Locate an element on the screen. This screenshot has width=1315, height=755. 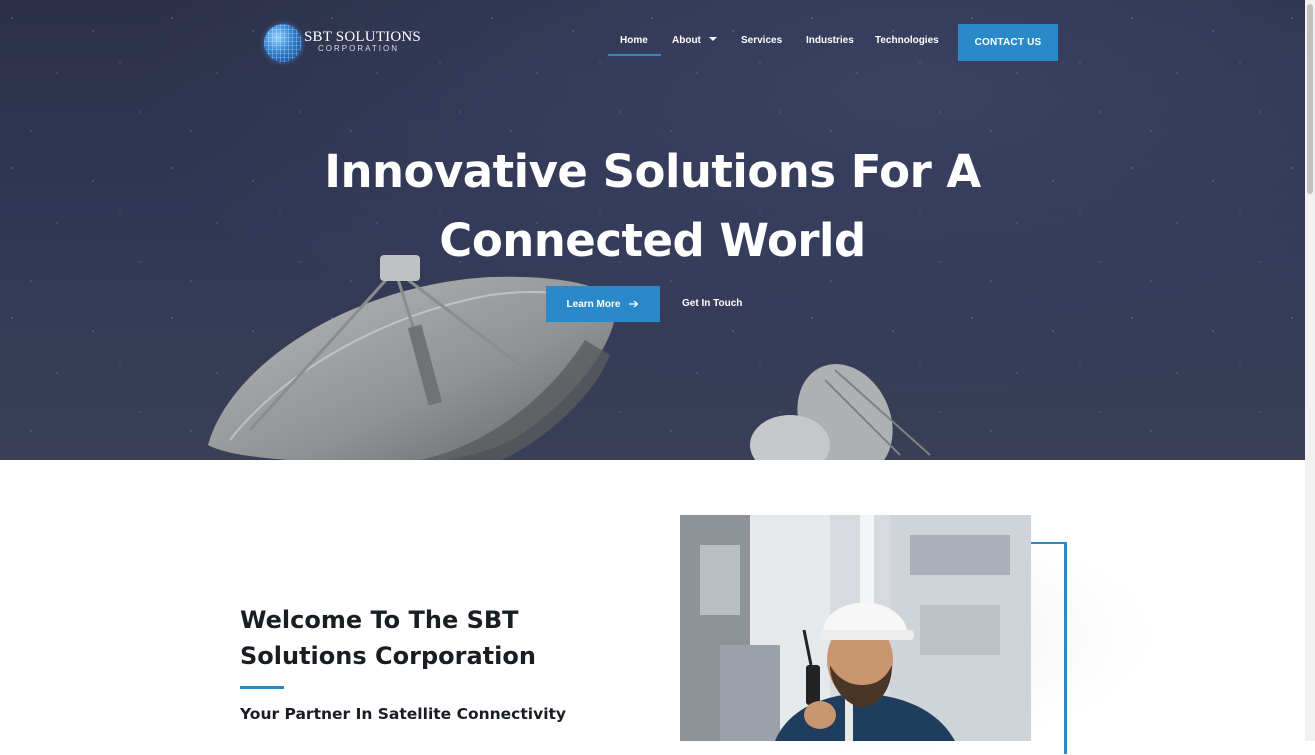
contact-us-button: CONTACT US is located at coordinates (1008, 42).